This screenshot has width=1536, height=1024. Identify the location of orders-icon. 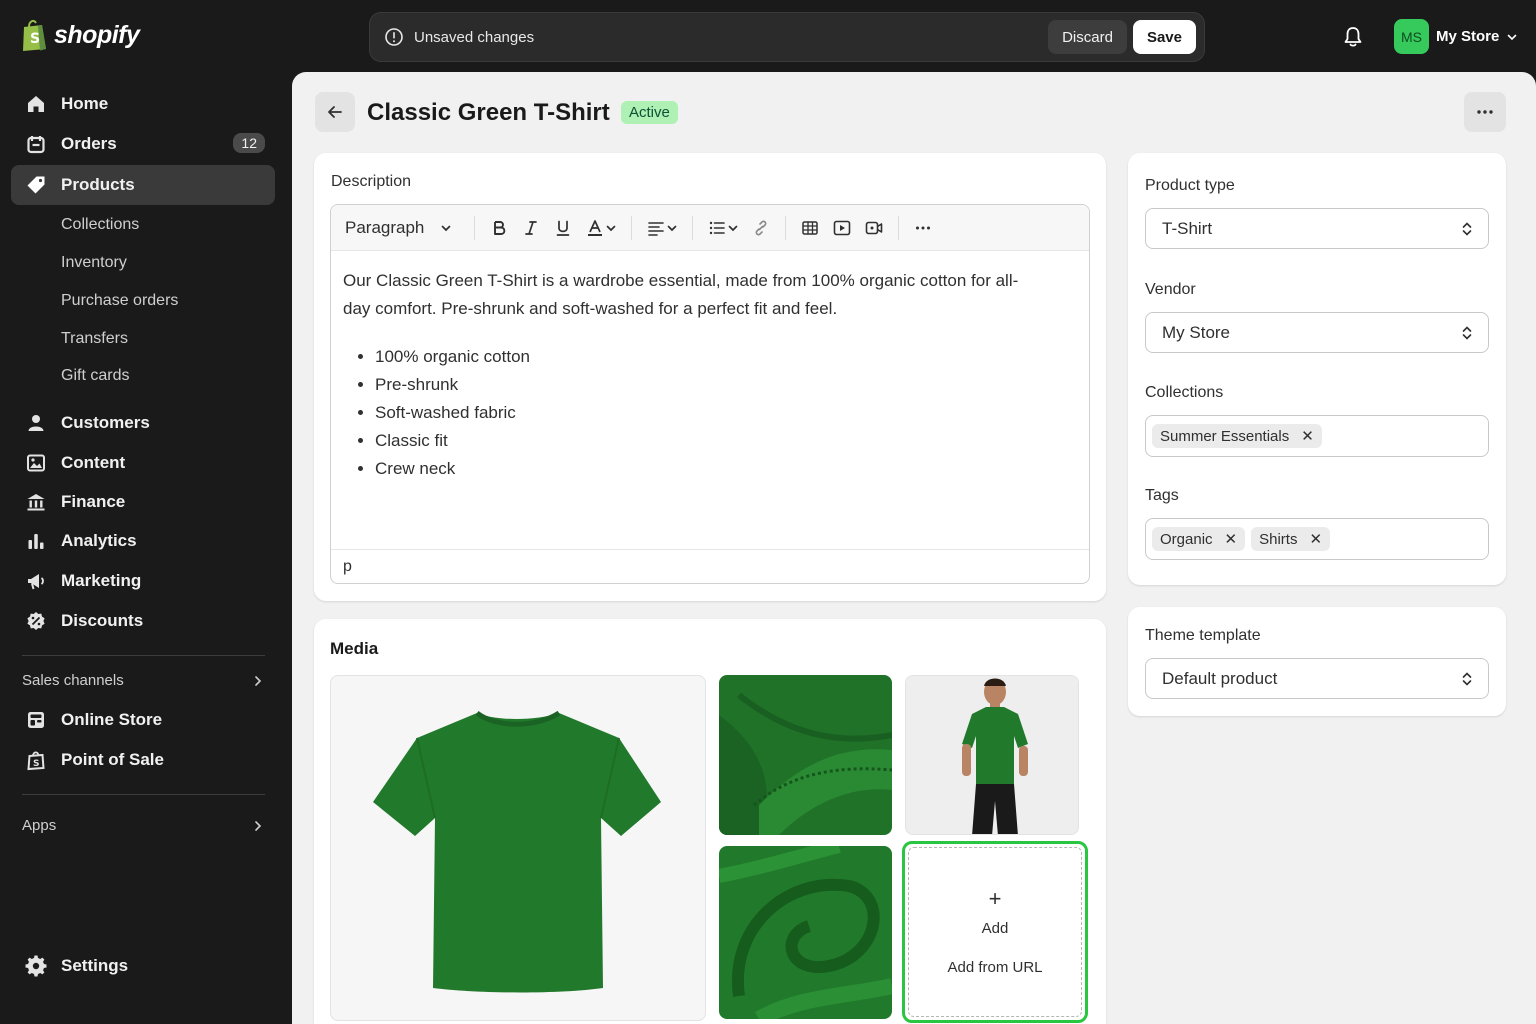
(36, 144).